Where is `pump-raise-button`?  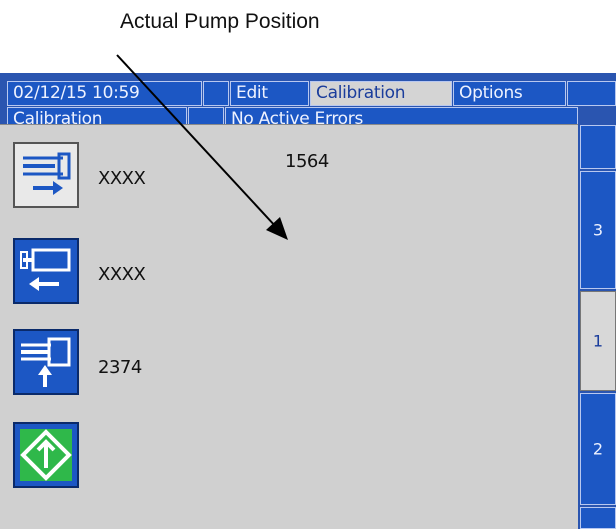
pump-raise-button is located at coordinates (46, 362).